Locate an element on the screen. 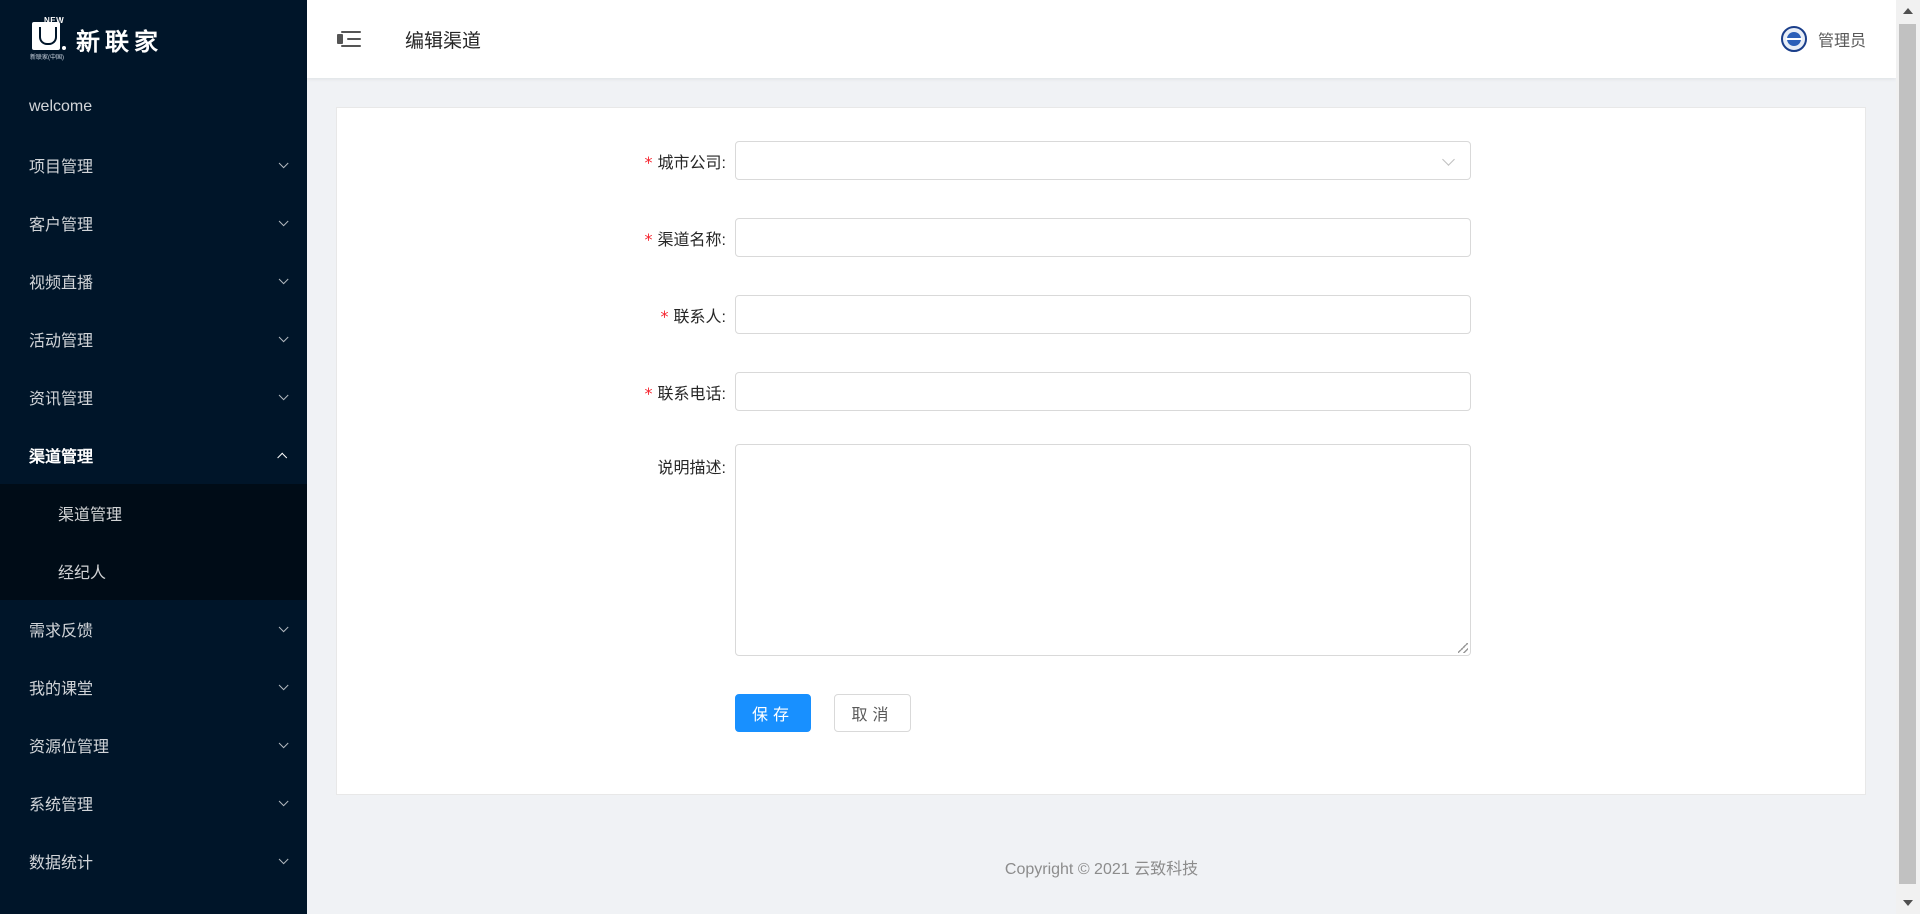  user-name: 管理员 is located at coordinates (1841, 41).